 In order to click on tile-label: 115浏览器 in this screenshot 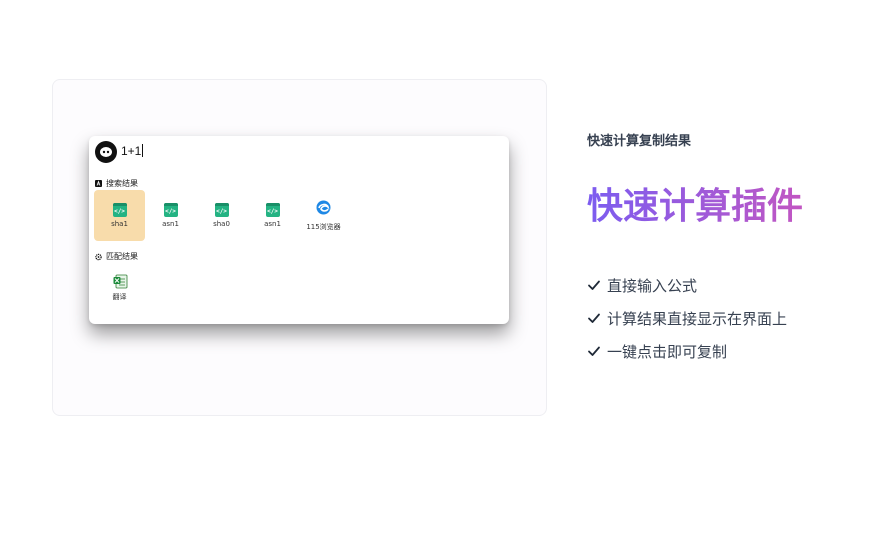, I will do `click(323, 226)`.